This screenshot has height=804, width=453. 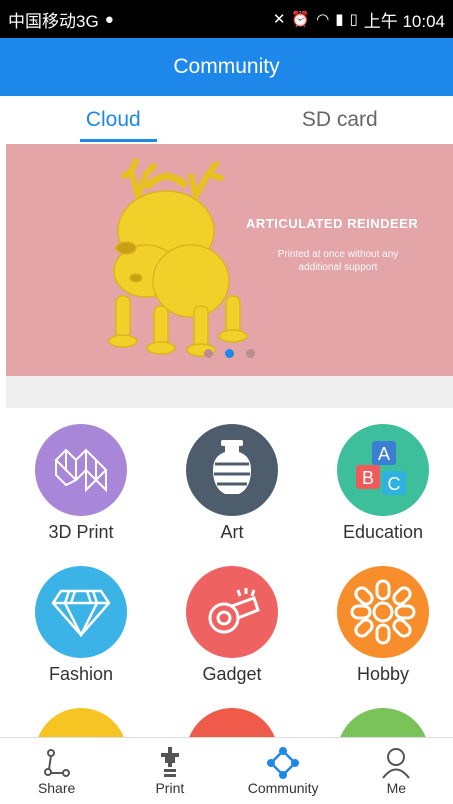 I want to click on category-label: Fashion, so click(x=81, y=674).